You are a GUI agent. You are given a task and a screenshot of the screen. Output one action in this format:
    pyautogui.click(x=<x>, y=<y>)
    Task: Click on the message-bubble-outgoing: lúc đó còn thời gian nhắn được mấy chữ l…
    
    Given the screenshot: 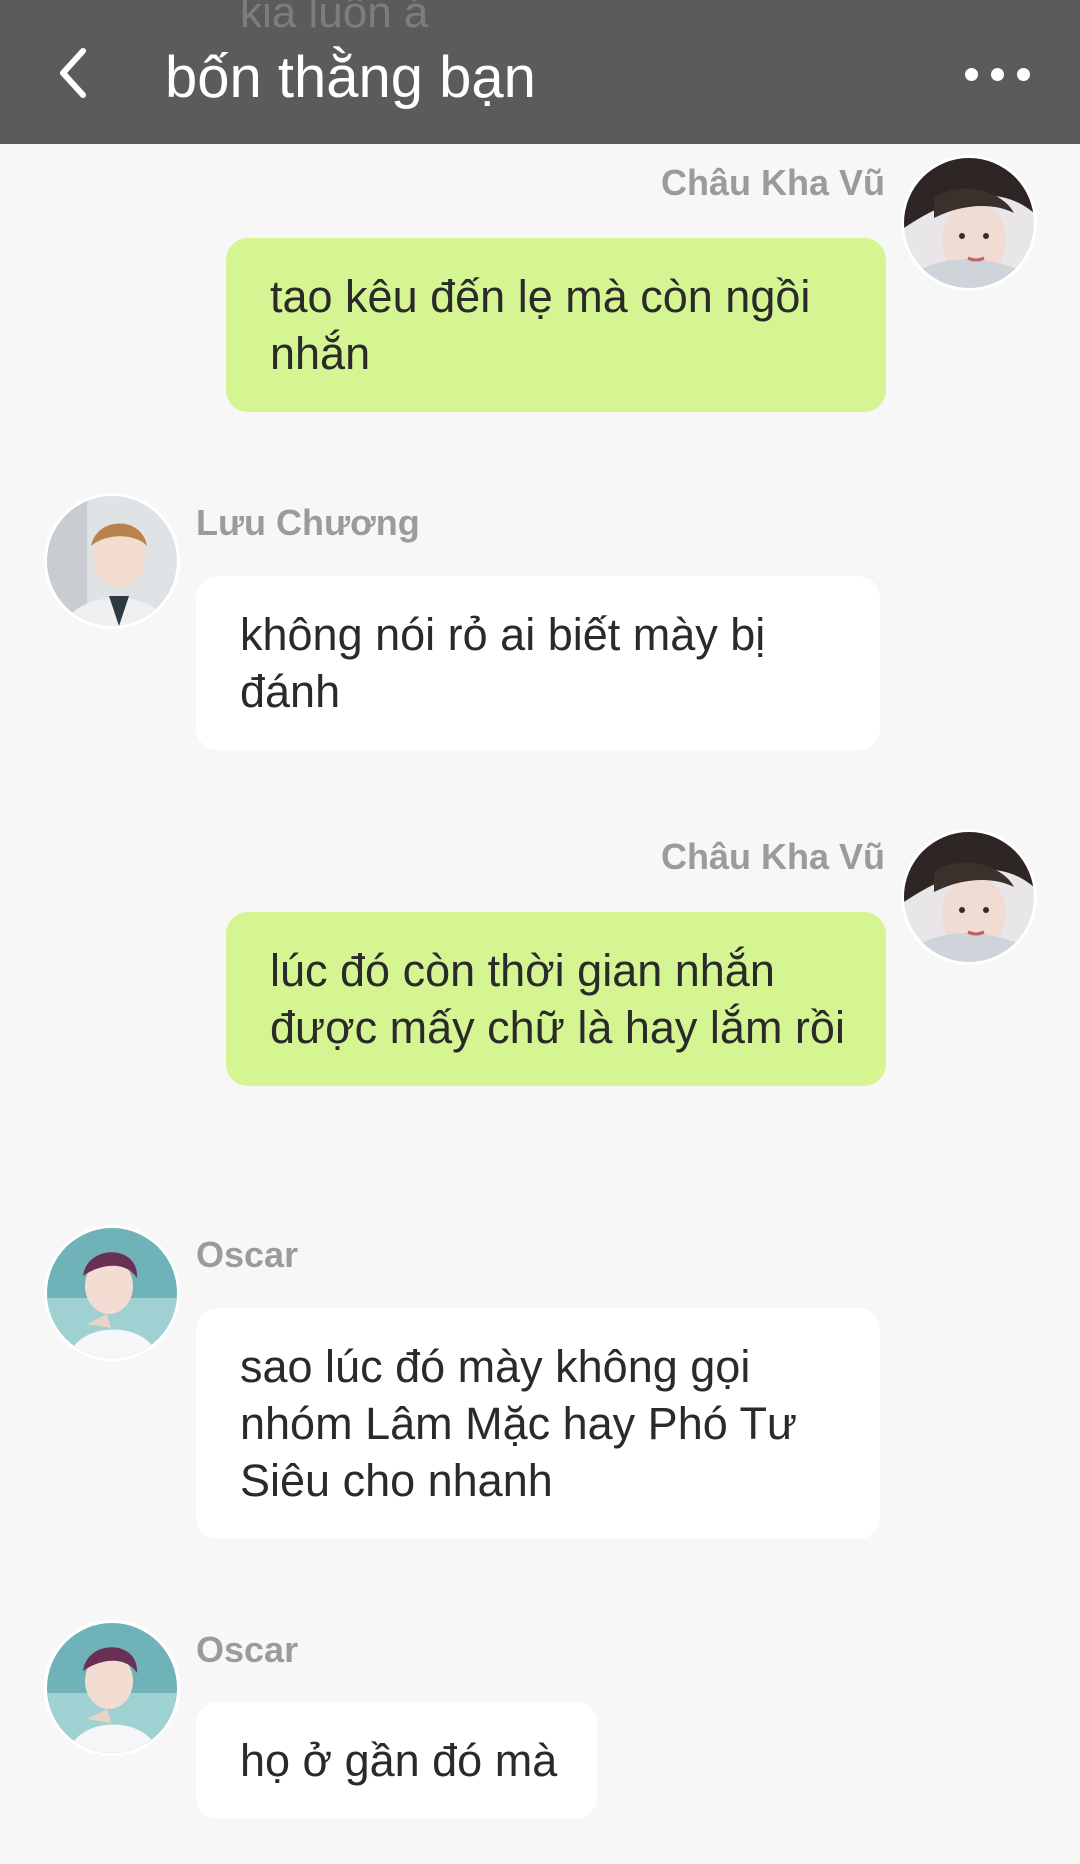 What is the action you would take?
    pyautogui.click(x=556, y=999)
    